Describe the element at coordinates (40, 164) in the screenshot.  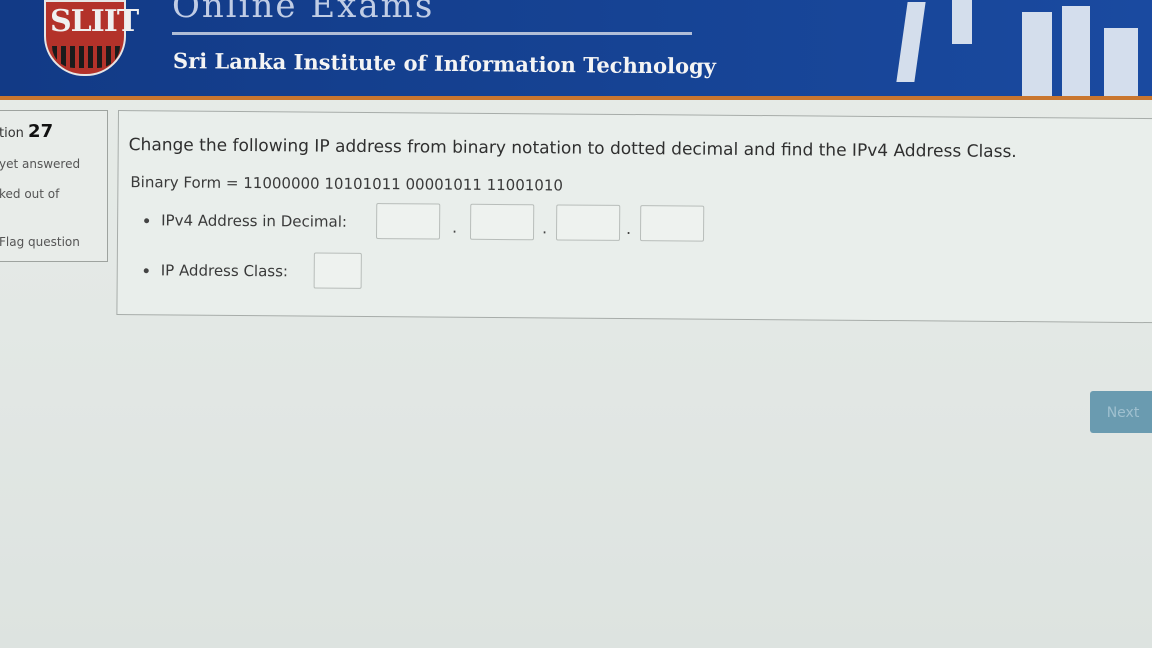
I see `answer-status: yet answered` at that location.